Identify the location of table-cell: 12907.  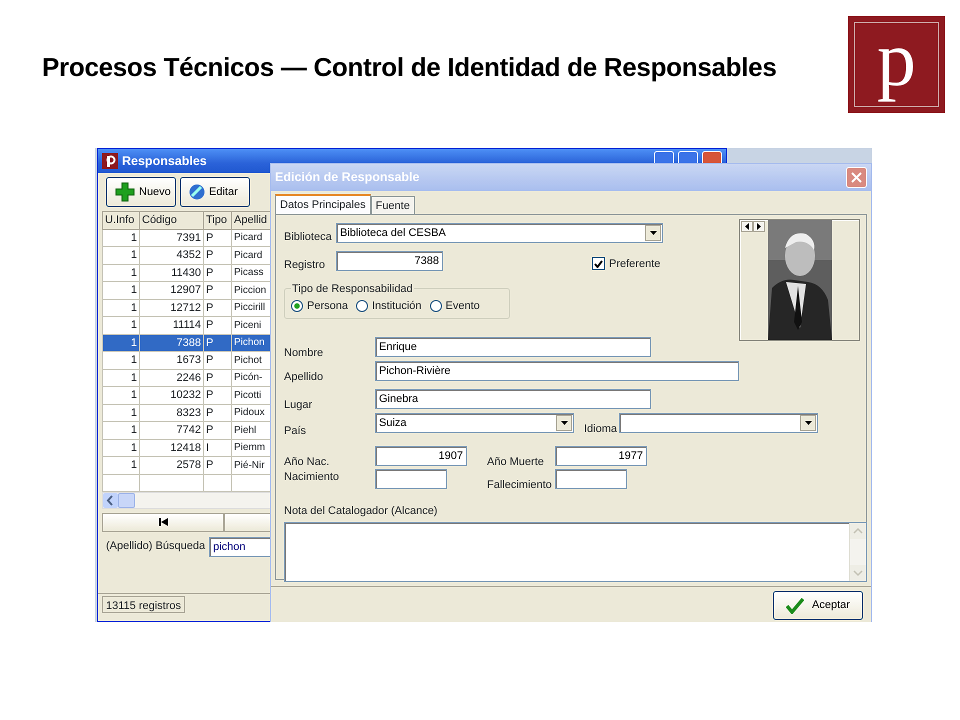
(172, 290).